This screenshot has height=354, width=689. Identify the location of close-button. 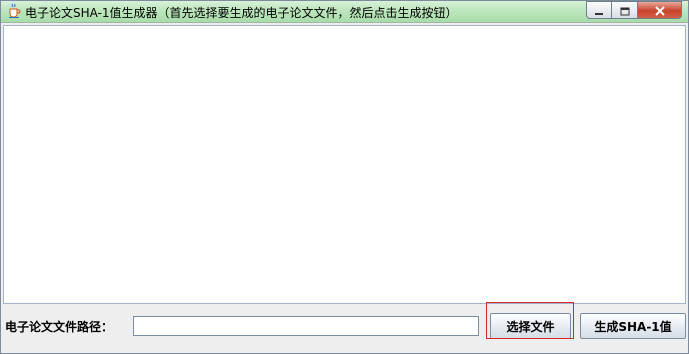
(660, 10).